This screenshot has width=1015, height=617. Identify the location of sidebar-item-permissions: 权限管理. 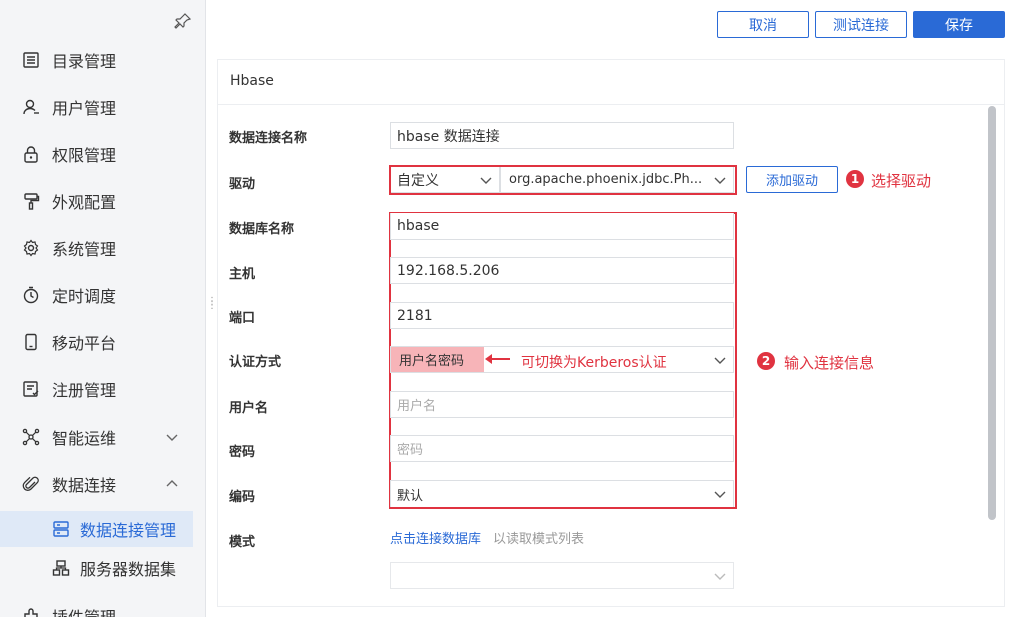
(102, 154).